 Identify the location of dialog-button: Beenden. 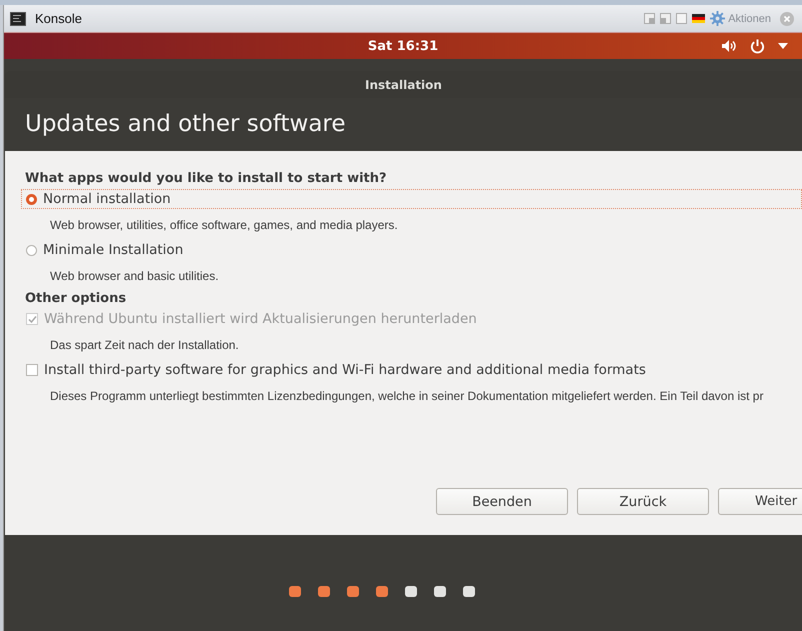
(502, 501).